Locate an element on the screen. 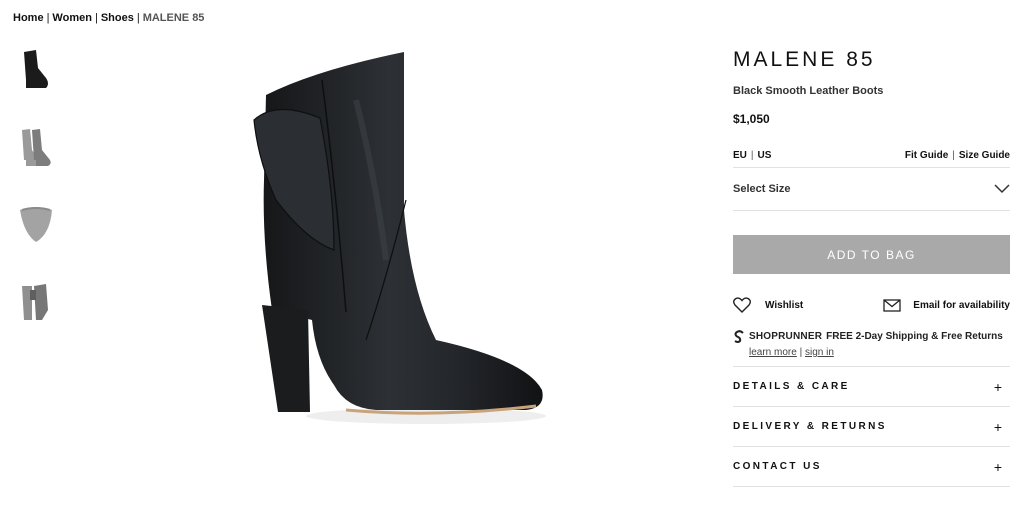 This screenshot has width=1024, height=514. boot-pair-icon is located at coordinates (36, 147).